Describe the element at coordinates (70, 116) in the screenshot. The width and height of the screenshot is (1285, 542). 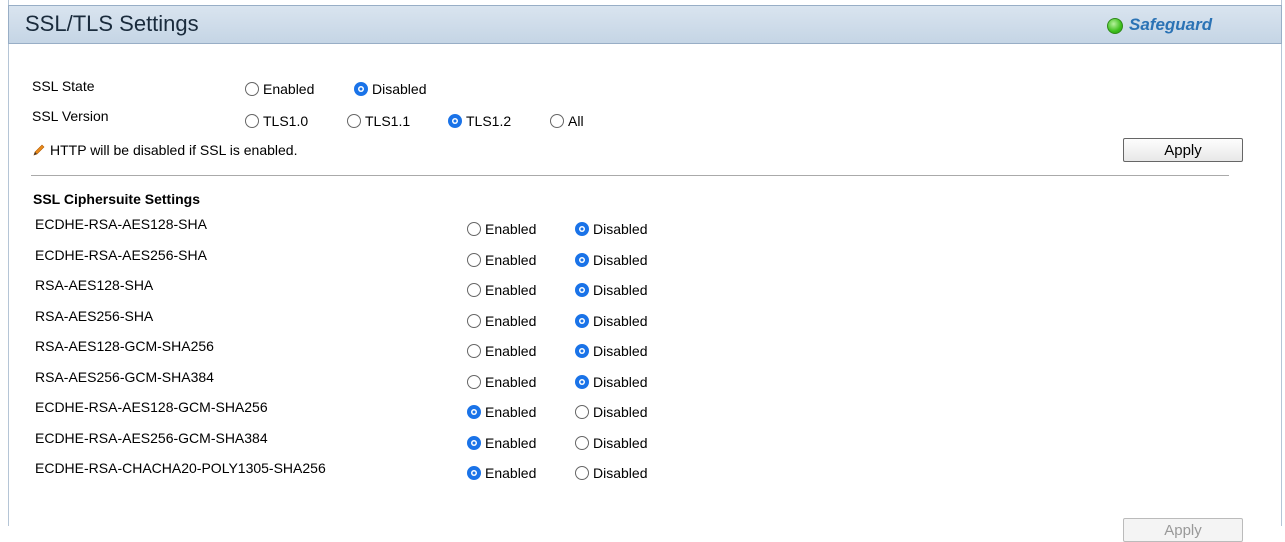
I see `ssl-version-label: SSL Version` at that location.